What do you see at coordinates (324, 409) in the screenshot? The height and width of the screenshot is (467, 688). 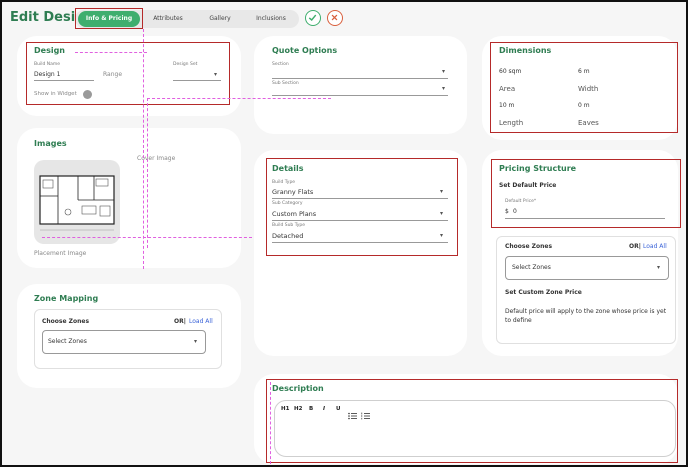 I see `italic-button: I` at bounding box center [324, 409].